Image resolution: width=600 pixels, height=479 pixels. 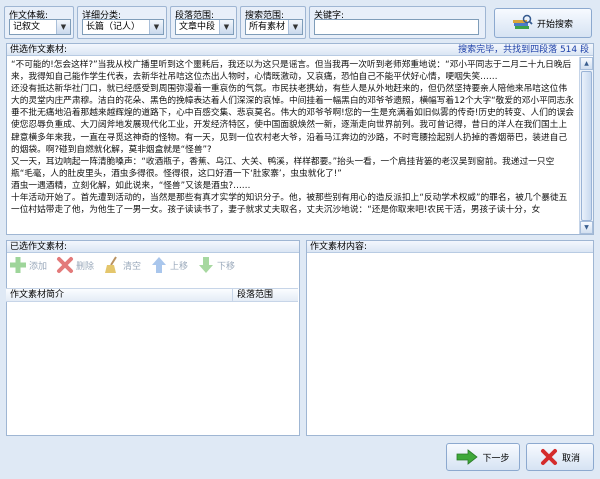 I want to click on genre-value: 记叙文, so click(x=27, y=27).